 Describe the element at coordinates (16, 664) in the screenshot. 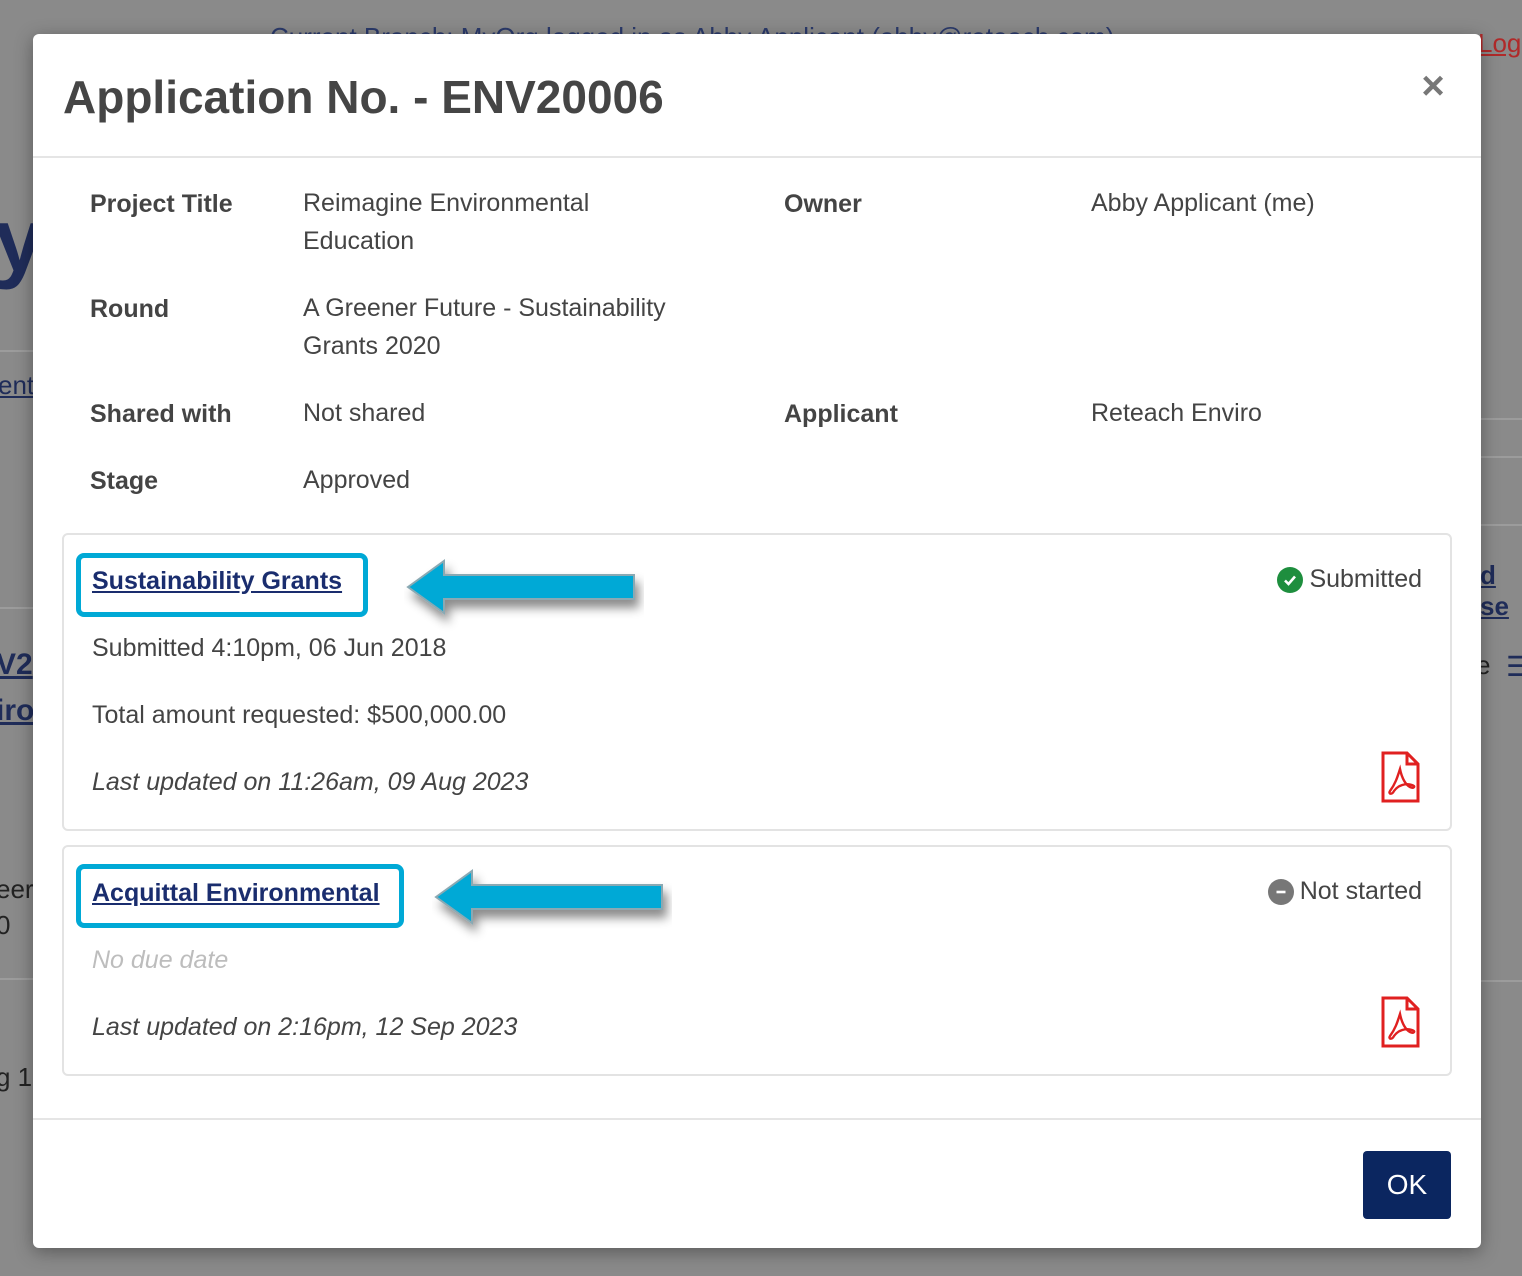

I see `bg-app-number-fragment: V2` at that location.